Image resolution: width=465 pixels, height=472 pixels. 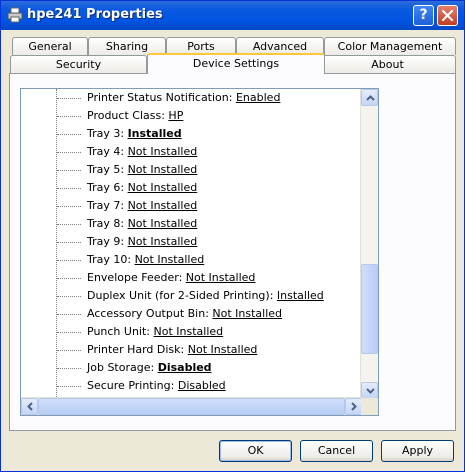 I want to click on tree-item: Job Storage: Disabled, so click(x=134, y=368).